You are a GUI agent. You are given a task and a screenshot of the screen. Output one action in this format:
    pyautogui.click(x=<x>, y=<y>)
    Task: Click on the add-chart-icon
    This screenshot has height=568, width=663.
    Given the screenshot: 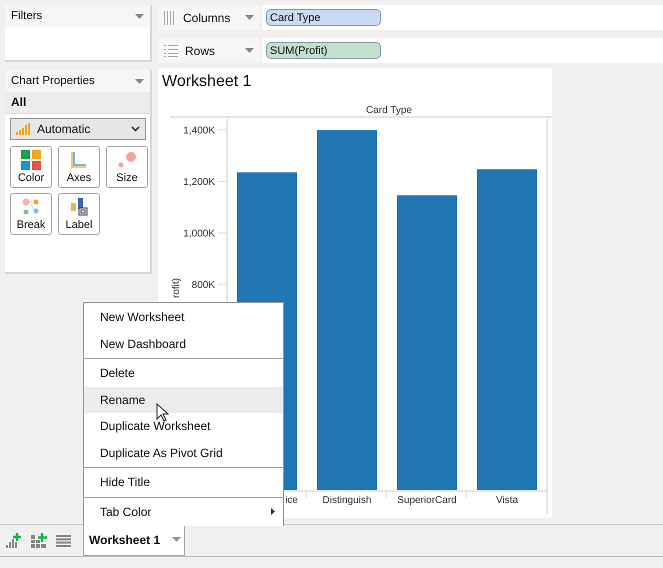 What is the action you would take?
    pyautogui.click(x=14, y=540)
    